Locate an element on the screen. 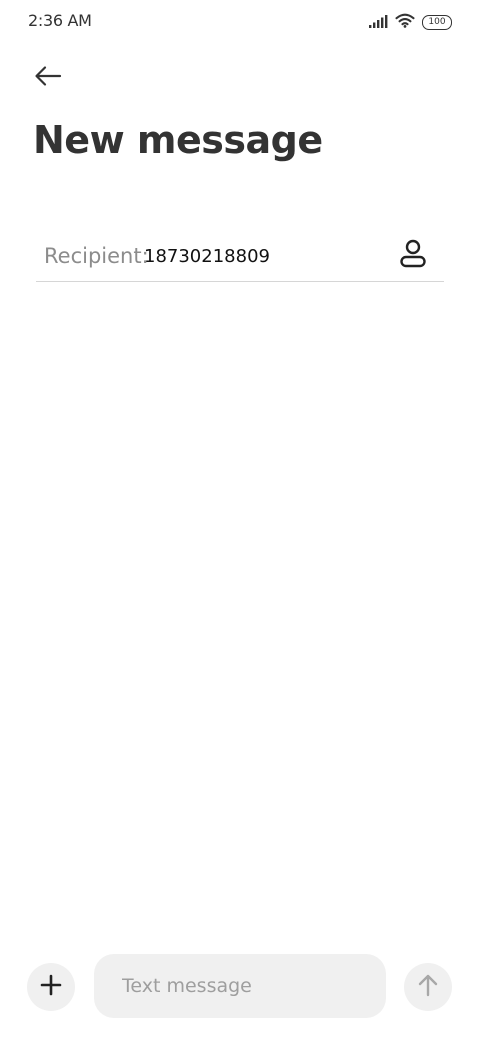  wifi-icon is located at coordinates (405, 22).